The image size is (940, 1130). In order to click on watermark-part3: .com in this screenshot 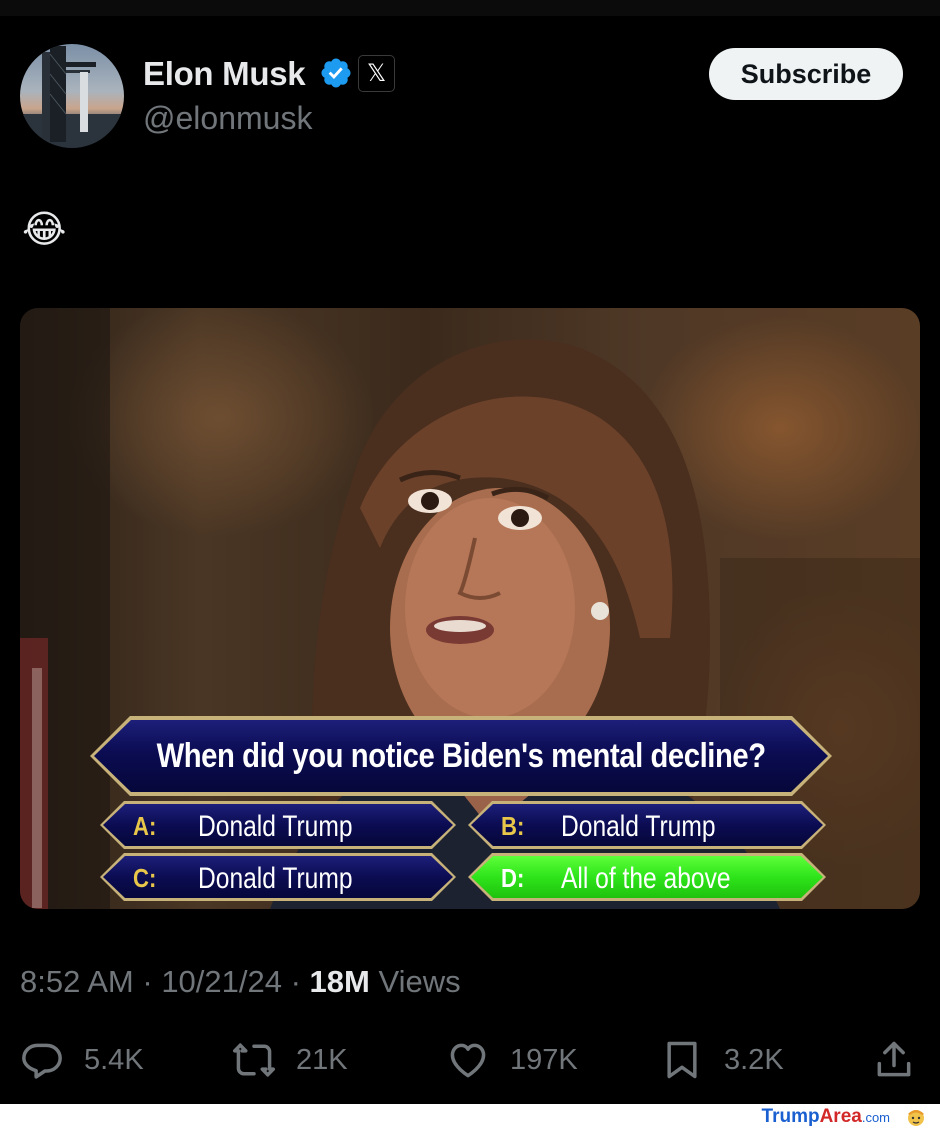, I will do `click(875, 1117)`.